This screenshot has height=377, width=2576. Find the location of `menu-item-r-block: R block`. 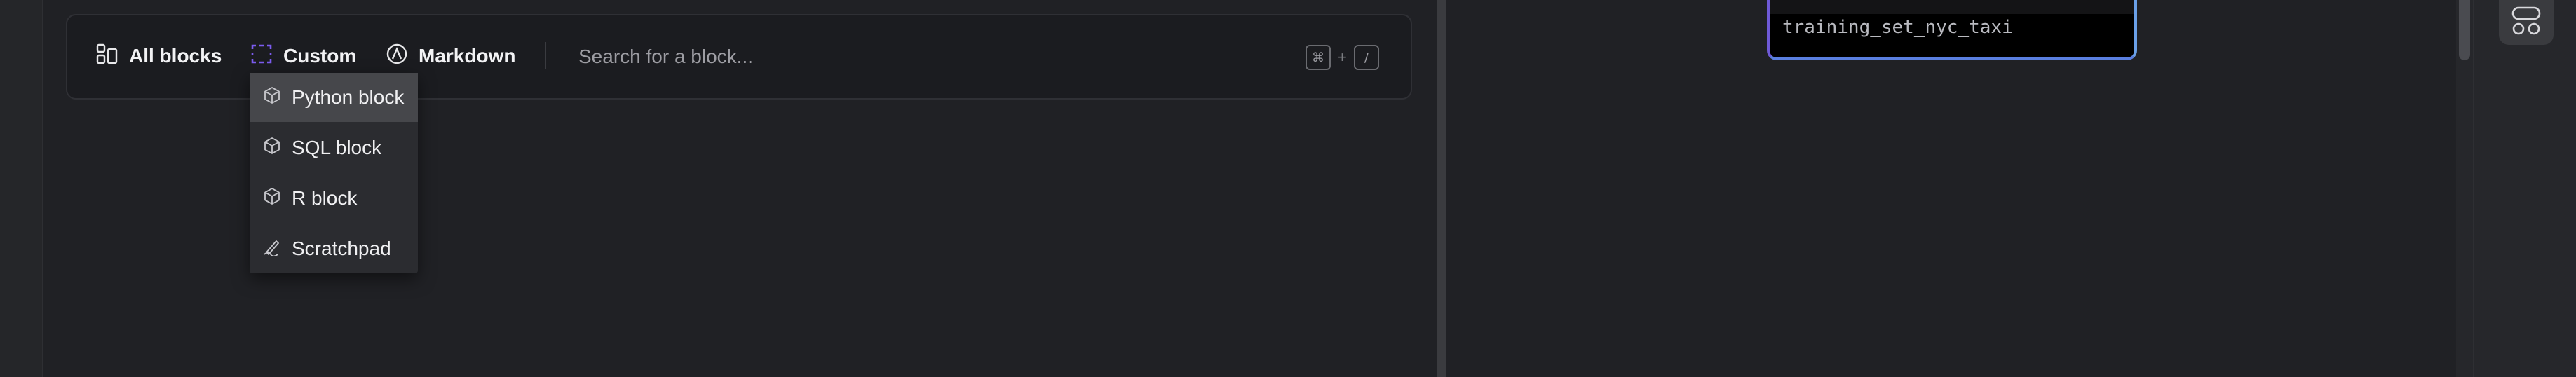

menu-item-r-block: R block is located at coordinates (334, 198).